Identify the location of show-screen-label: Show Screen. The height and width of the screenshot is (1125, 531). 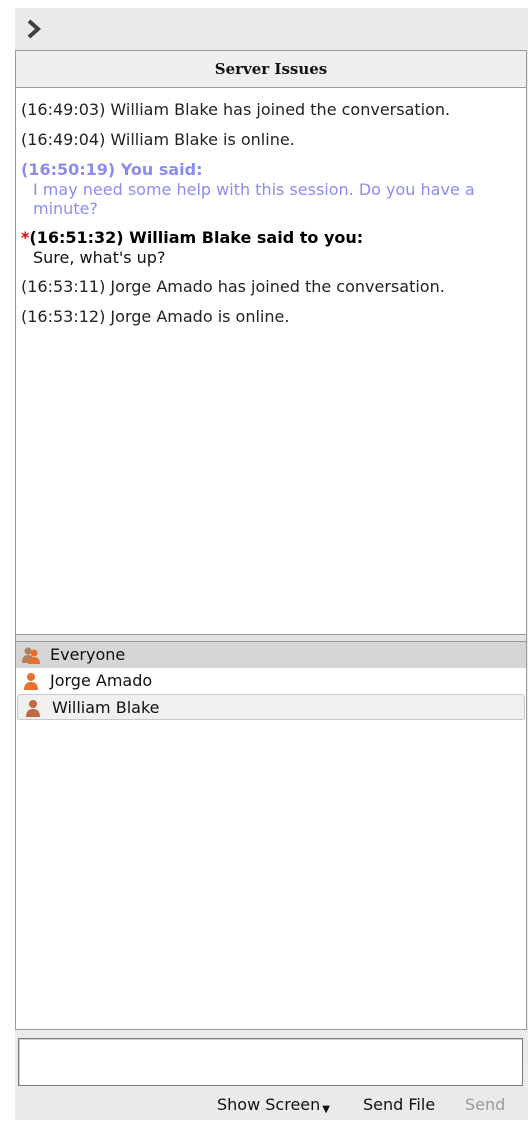
(269, 1104).